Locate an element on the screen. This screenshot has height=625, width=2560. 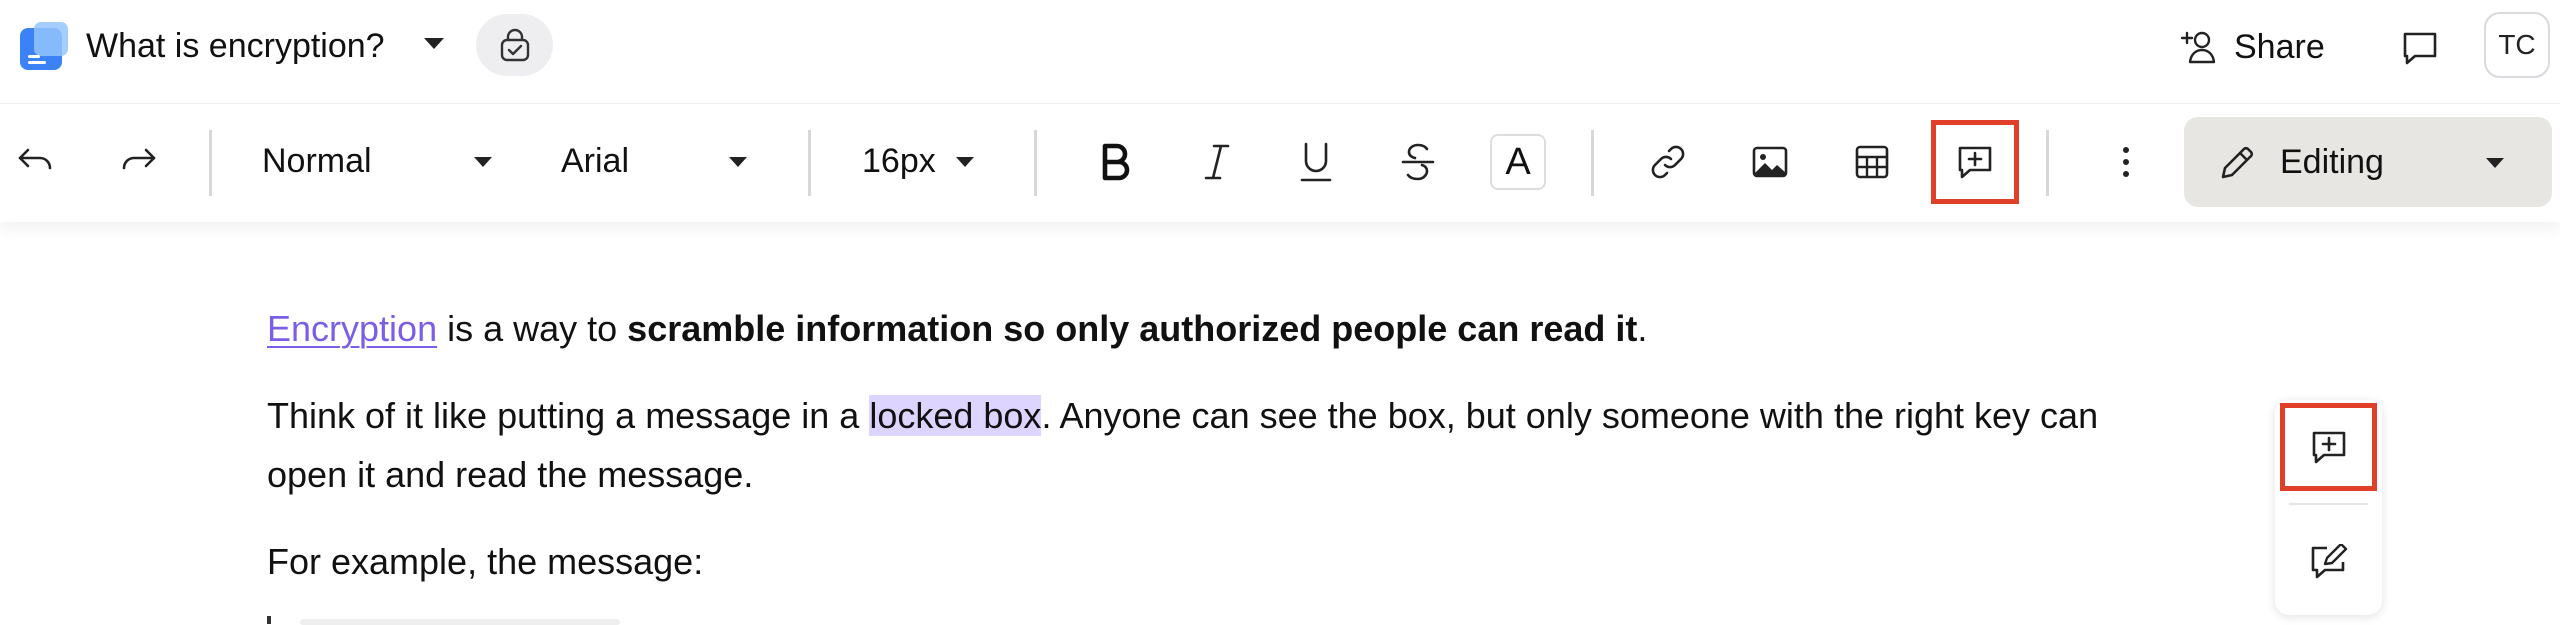
font-size-select: 16px is located at coordinates (922, 163).